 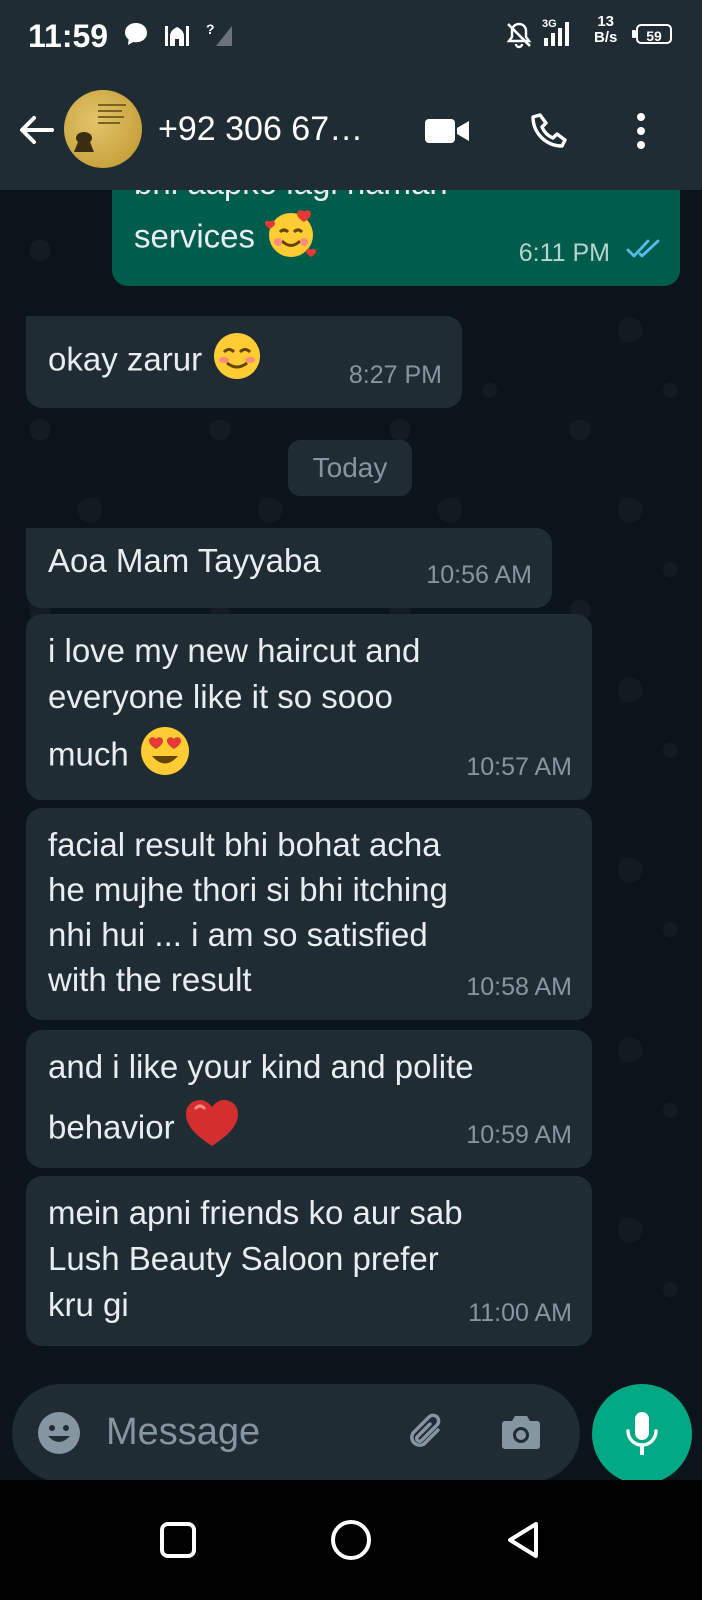 I want to click on heart-eyes-icon, so click(x=165, y=757).